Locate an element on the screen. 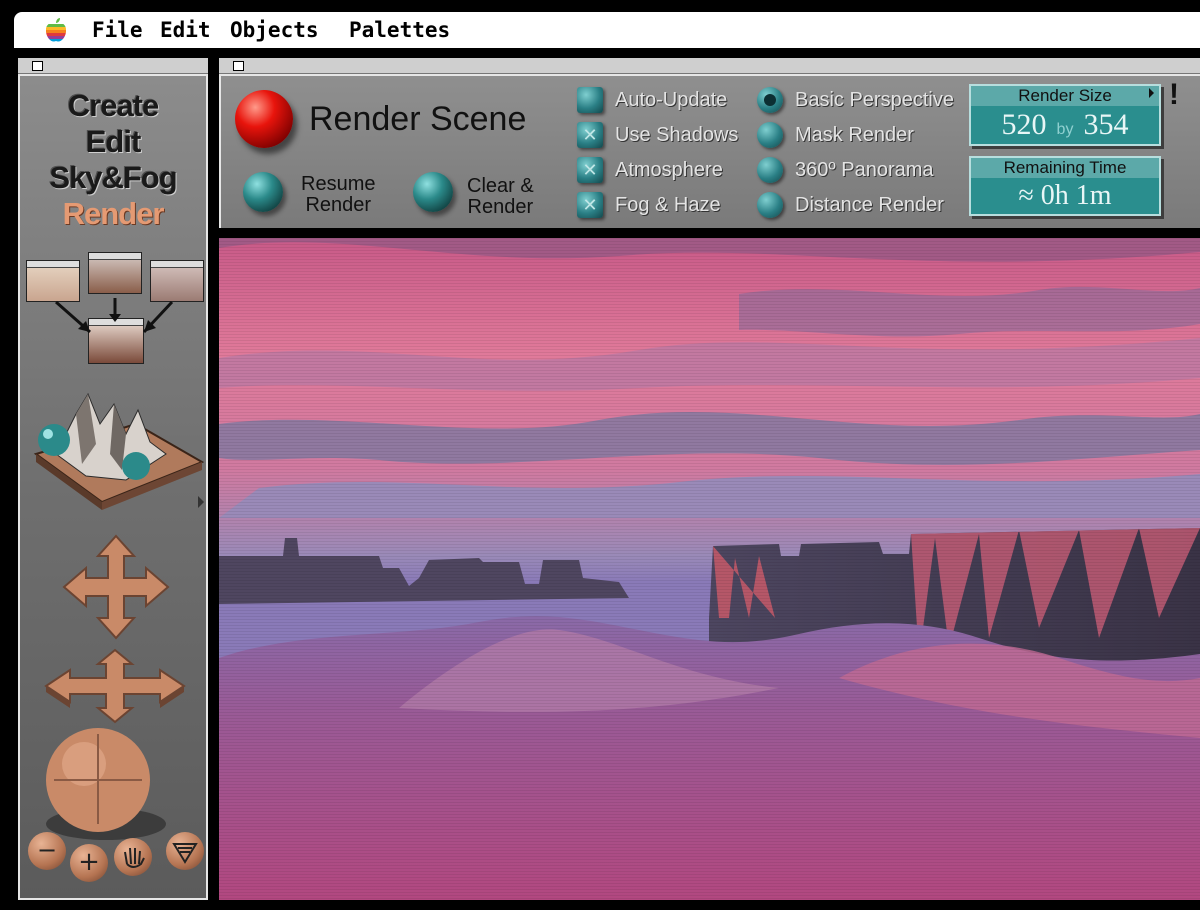  preview-thumb-terrain is located at coordinates (115, 273).